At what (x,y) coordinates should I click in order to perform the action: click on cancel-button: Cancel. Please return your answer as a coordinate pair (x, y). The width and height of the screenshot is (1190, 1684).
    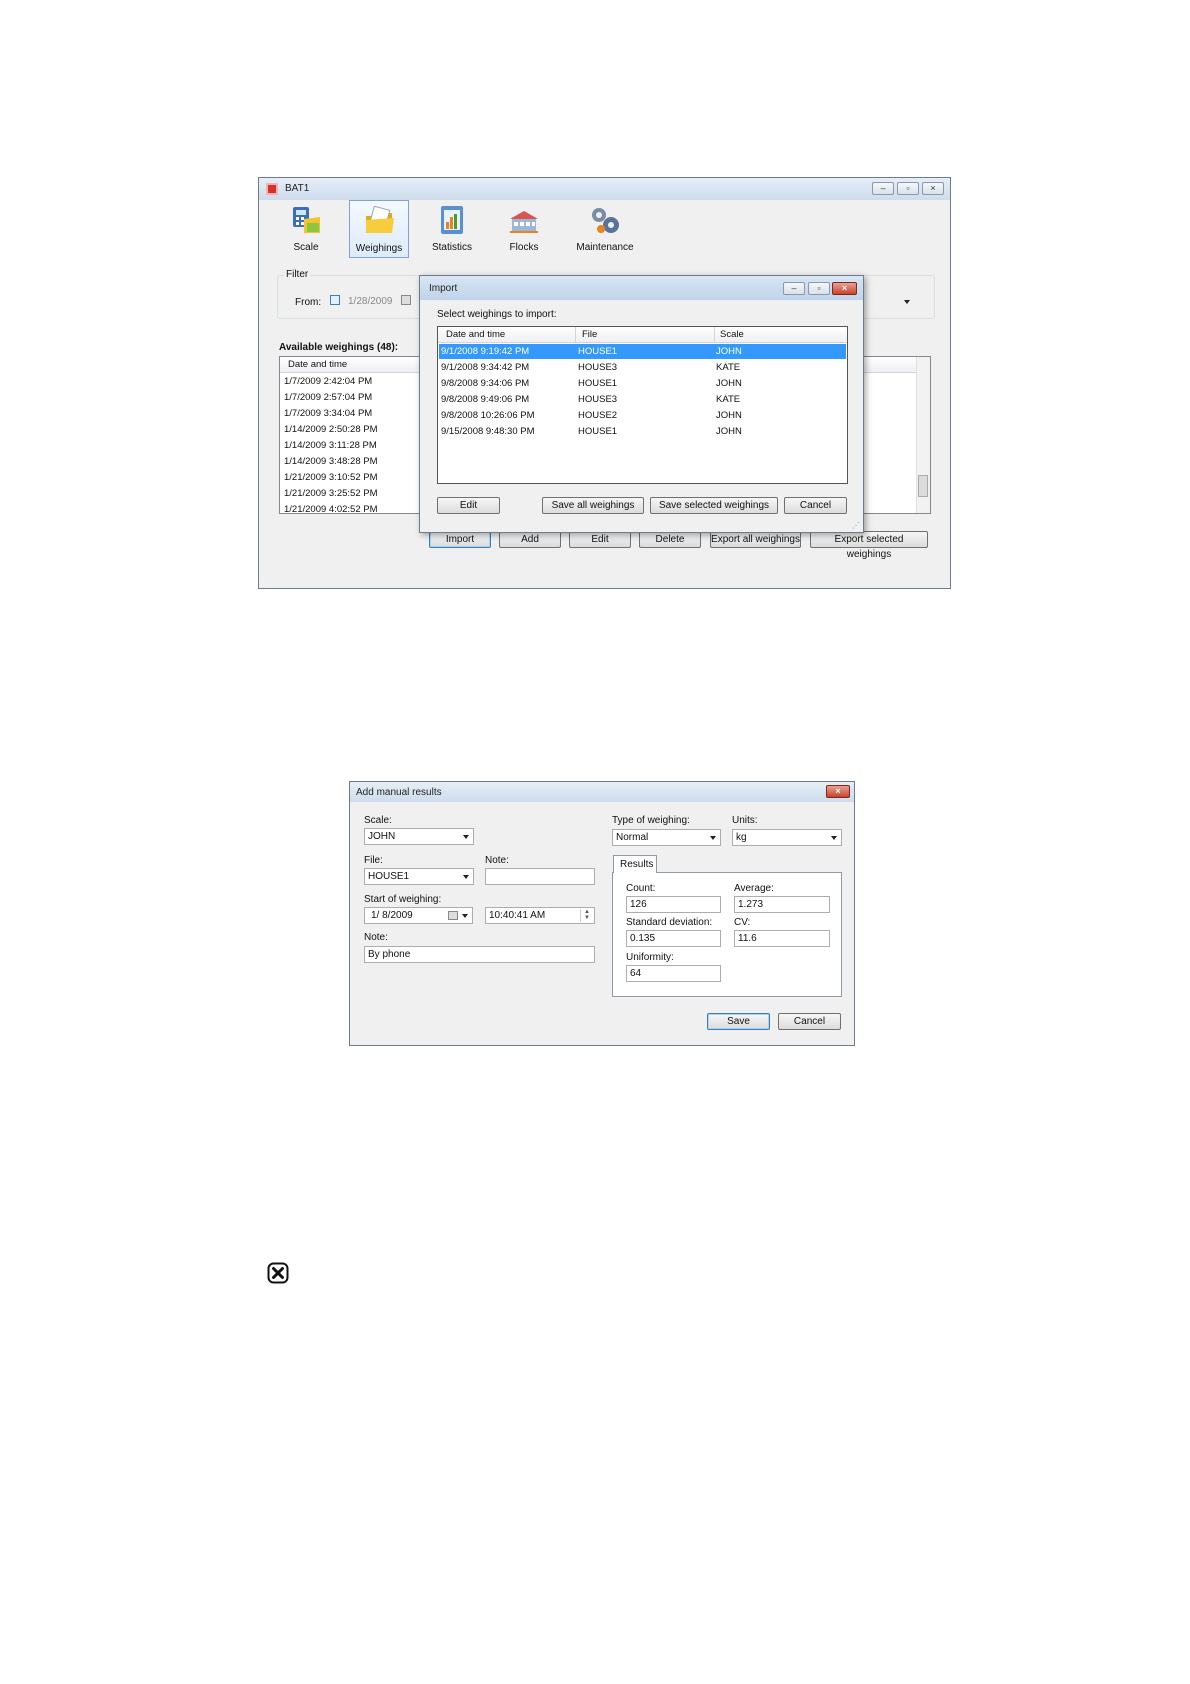
    Looking at the image, I should click on (809, 1021).